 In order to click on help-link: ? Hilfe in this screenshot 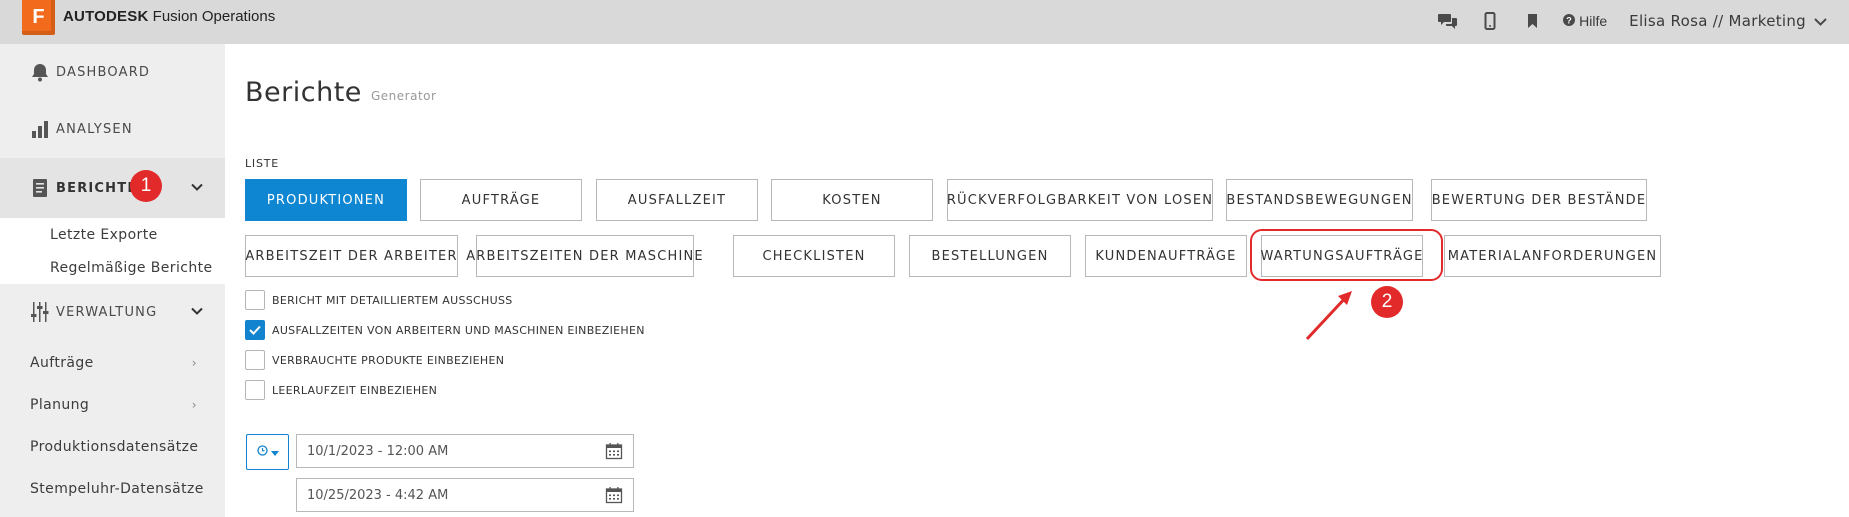, I will do `click(1585, 21)`.